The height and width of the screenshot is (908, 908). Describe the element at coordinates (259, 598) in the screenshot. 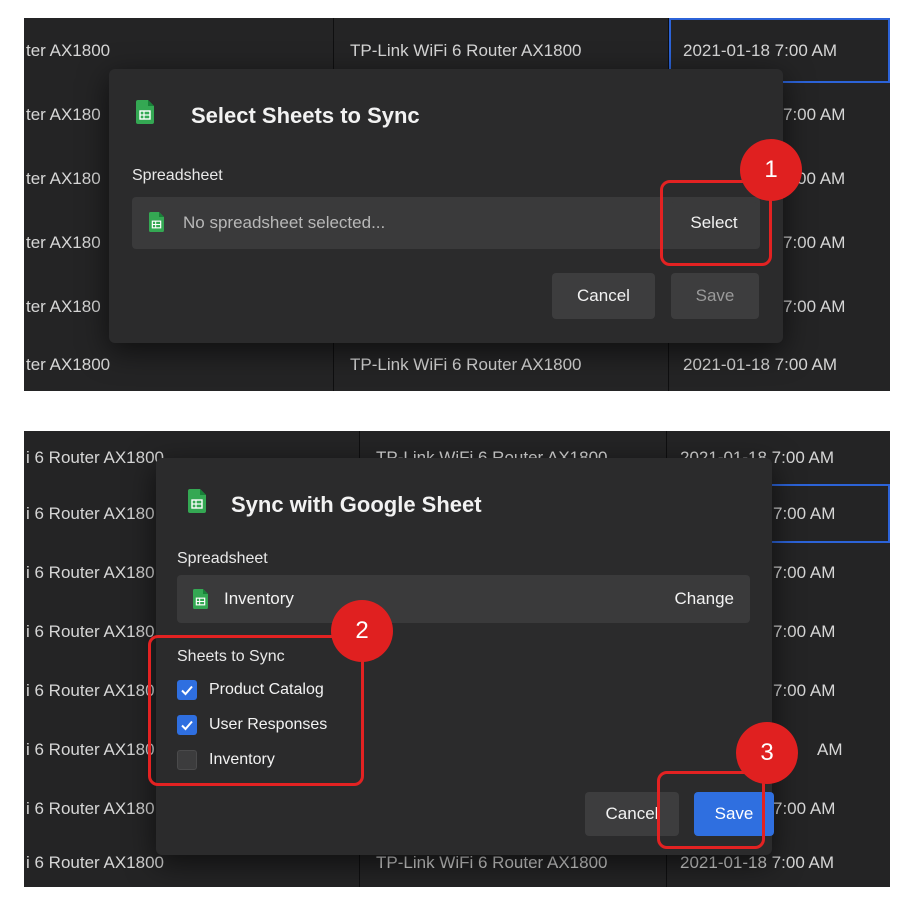

I see `spreadsheet-name: Inventory` at that location.